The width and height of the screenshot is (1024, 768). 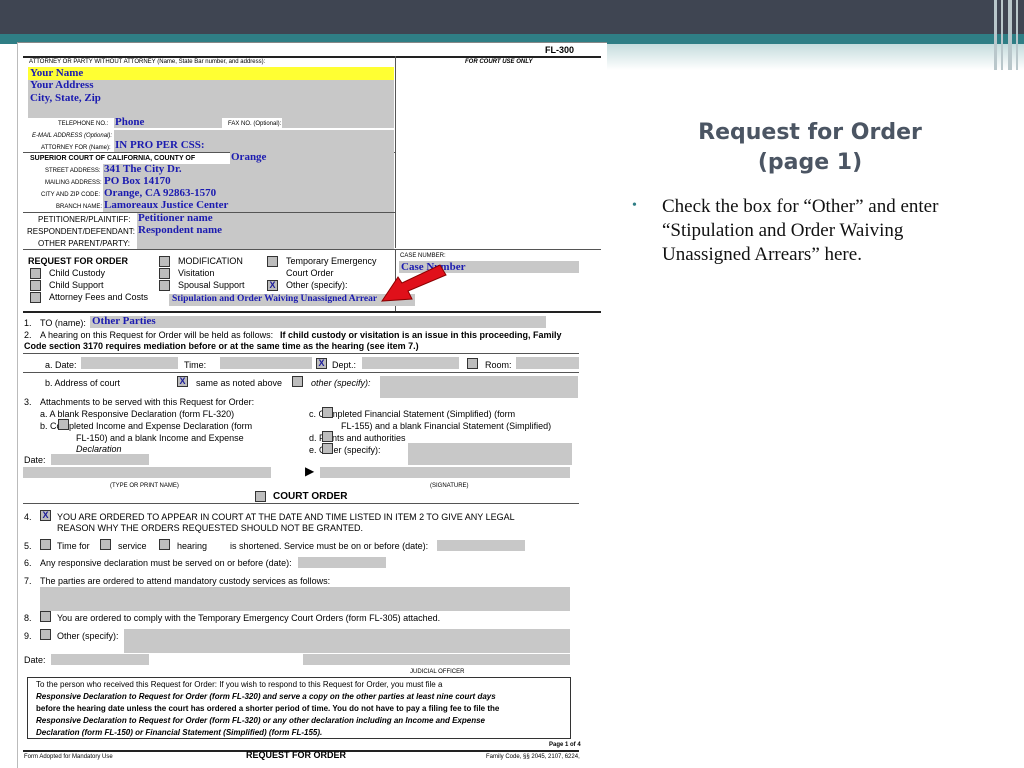 I want to click on court-use-label: FOR COURT USE ONLY, so click(x=499, y=62).